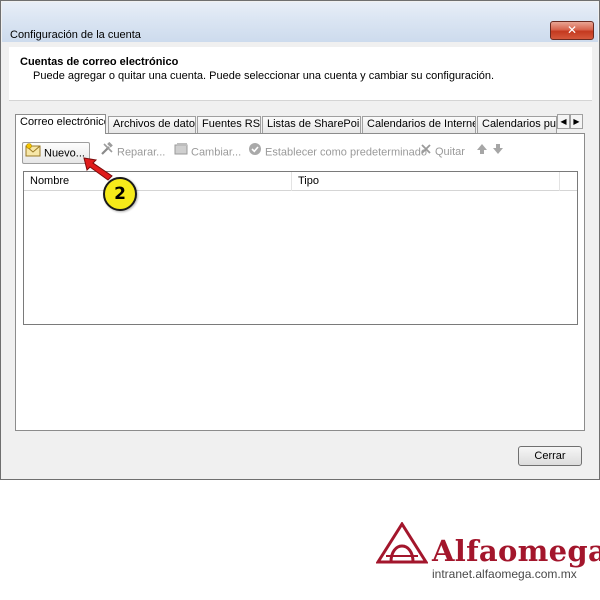 The image size is (600, 600). I want to click on step-number-badge: 2, so click(120, 194).